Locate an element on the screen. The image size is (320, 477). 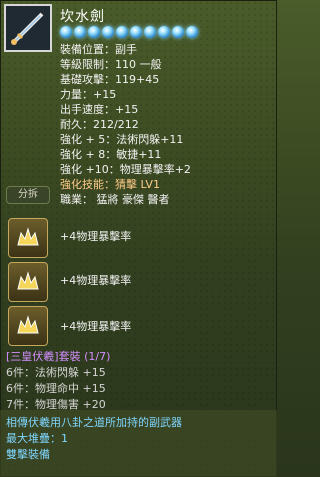
item-name: 坎水劍 is located at coordinates (82, 17).